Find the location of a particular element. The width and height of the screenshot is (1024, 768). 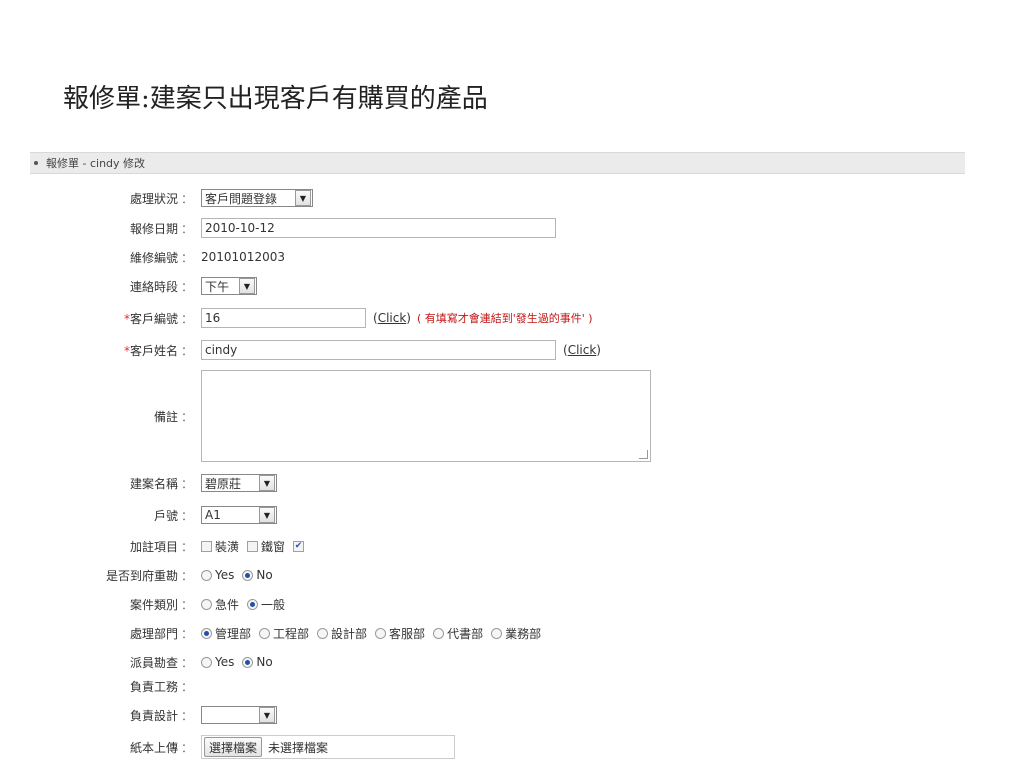

row-repair-no: 維修編號： 20101012003 is located at coordinates (207, 257).